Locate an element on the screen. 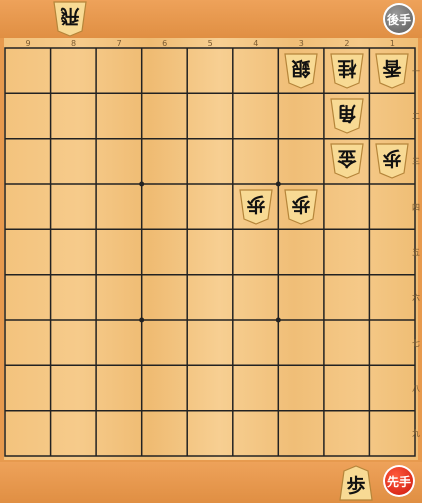 The width and height of the screenshot is (422, 503). rank-label: 八 is located at coordinates (416, 388).